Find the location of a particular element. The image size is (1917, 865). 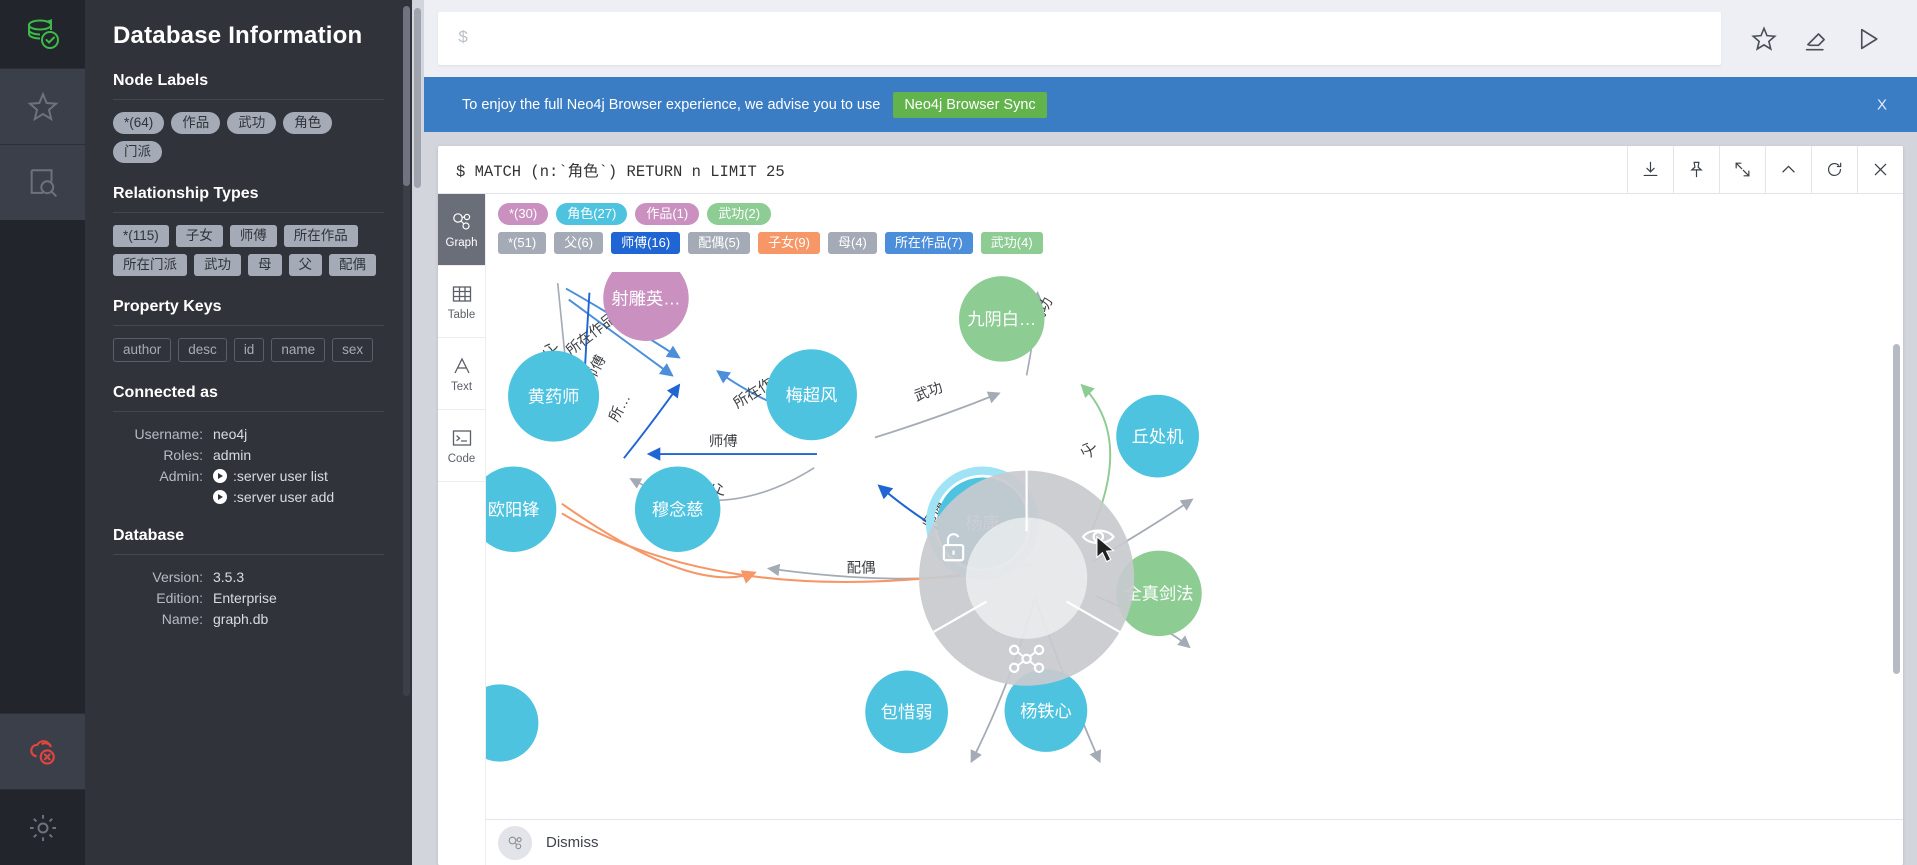

property-key-chip: name is located at coordinates (298, 350).